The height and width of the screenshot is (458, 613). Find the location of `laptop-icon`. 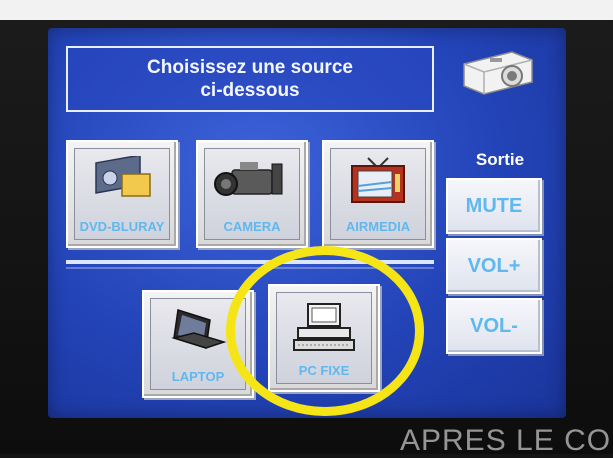

laptop-icon is located at coordinates (199, 329).